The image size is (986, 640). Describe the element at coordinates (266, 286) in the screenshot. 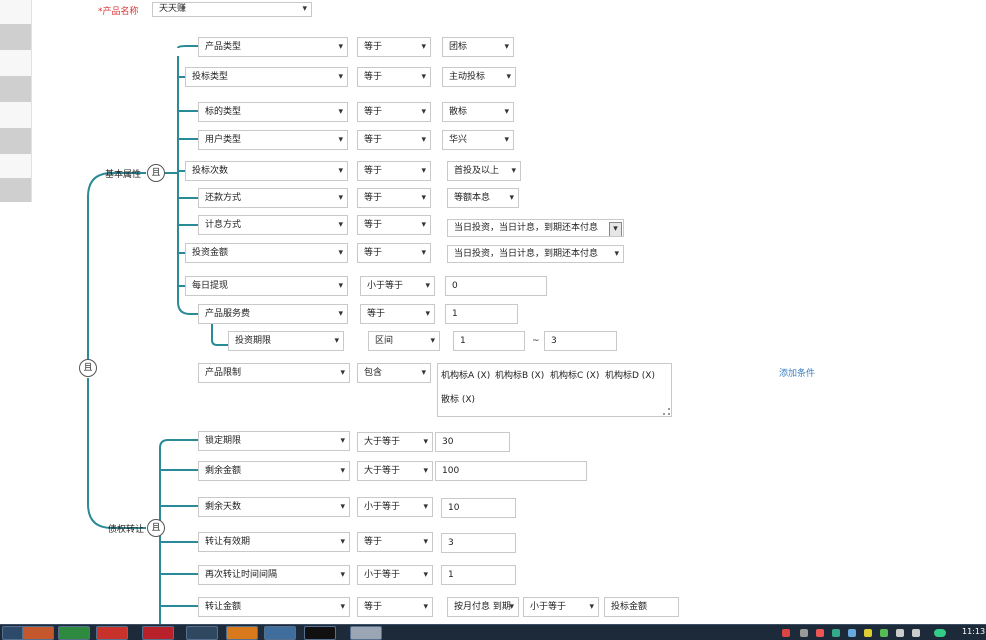

I see `field-select: 每日提现` at that location.